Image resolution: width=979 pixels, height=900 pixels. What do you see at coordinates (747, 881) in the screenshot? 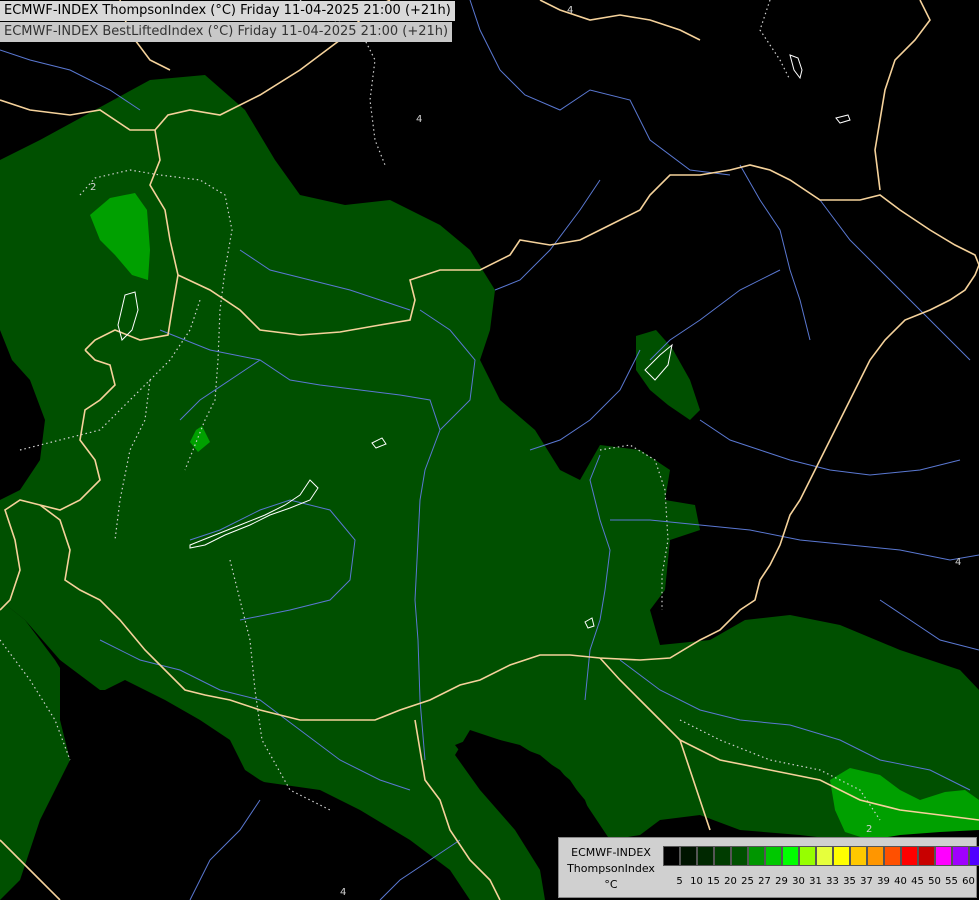
I see `legend-tick-label: 25` at bounding box center [747, 881].